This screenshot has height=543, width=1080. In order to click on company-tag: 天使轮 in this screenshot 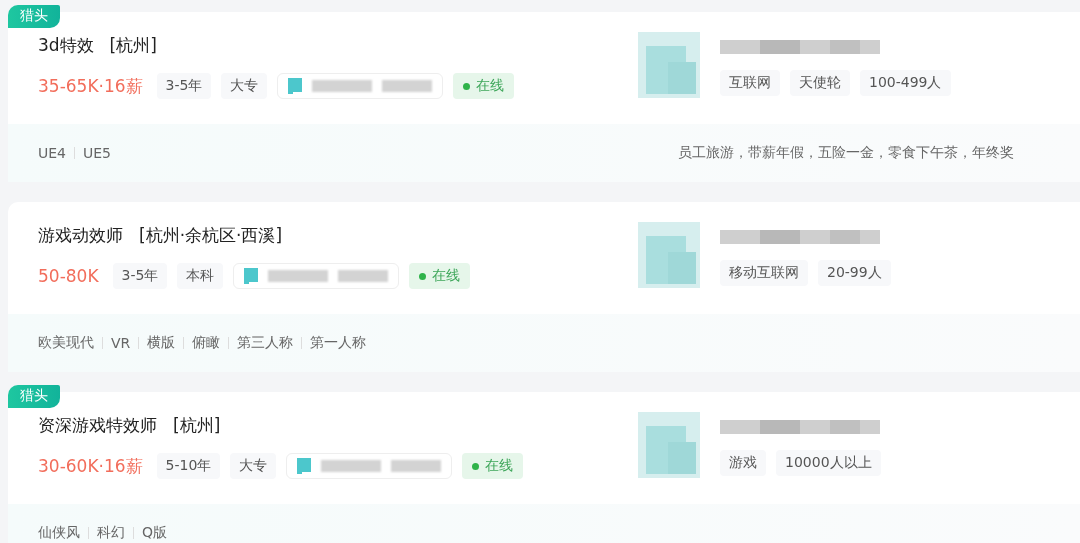, I will do `click(820, 83)`.